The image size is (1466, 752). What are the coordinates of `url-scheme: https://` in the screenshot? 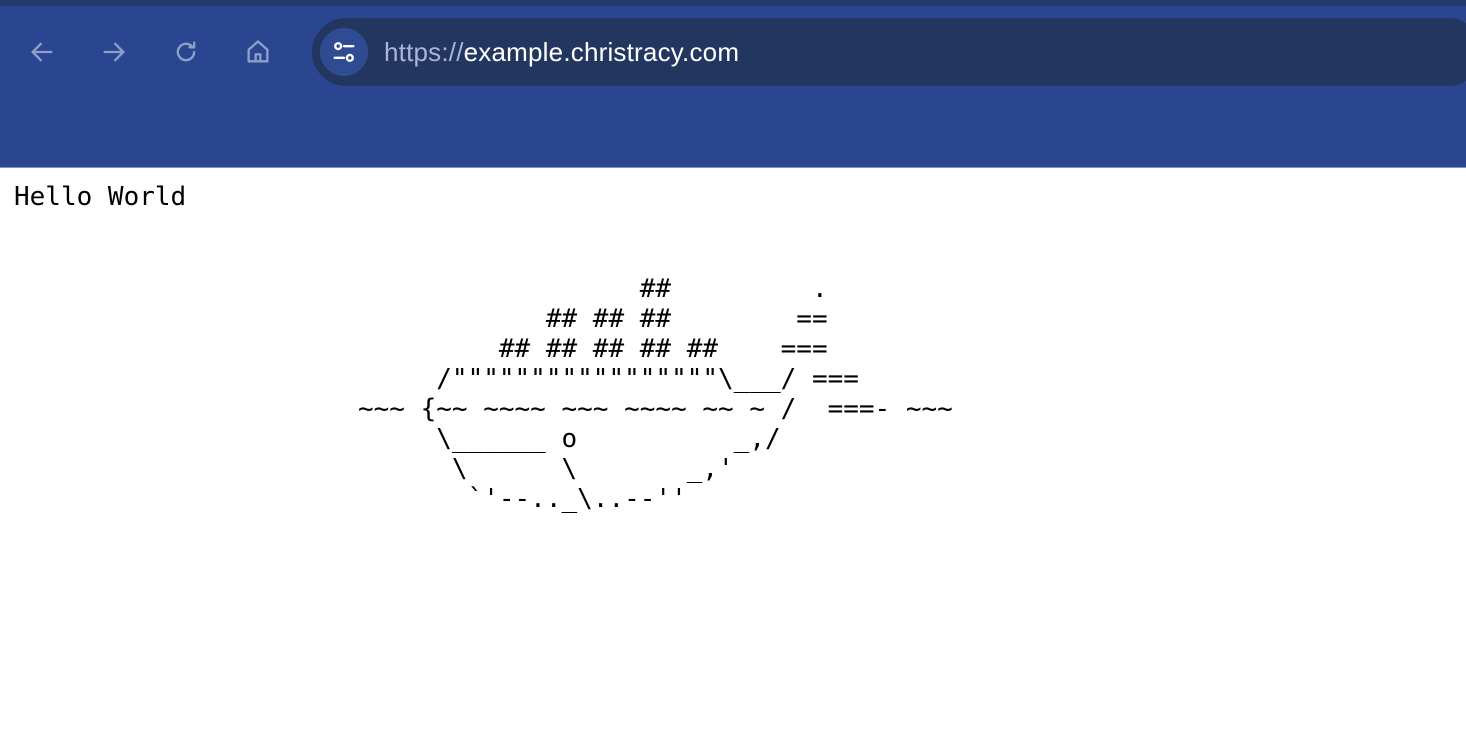 It's located at (424, 52).